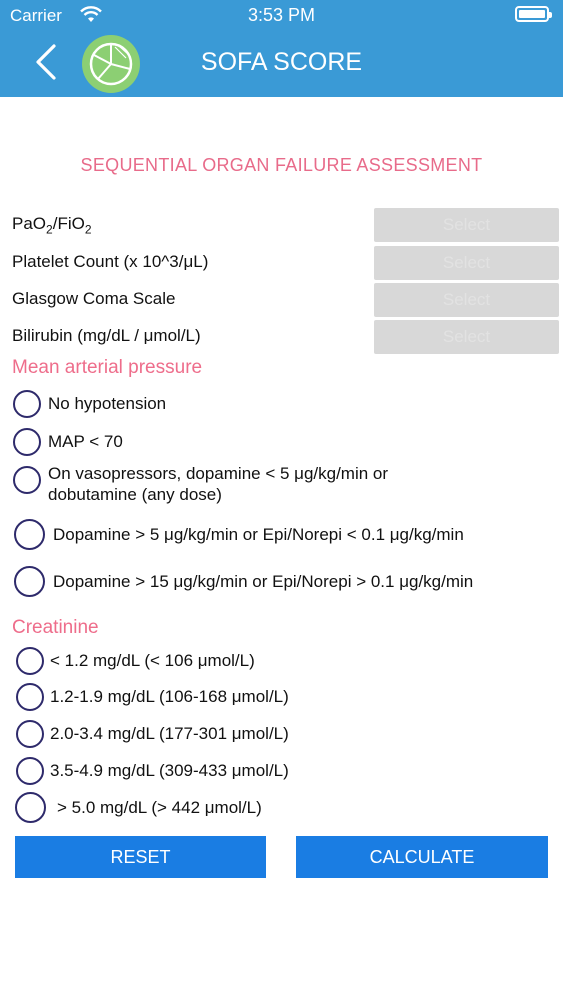 The height and width of the screenshot is (1000, 563). Describe the element at coordinates (94, 298) in the screenshot. I see `gcs-label: Glasgow Coma Scale` at that location.